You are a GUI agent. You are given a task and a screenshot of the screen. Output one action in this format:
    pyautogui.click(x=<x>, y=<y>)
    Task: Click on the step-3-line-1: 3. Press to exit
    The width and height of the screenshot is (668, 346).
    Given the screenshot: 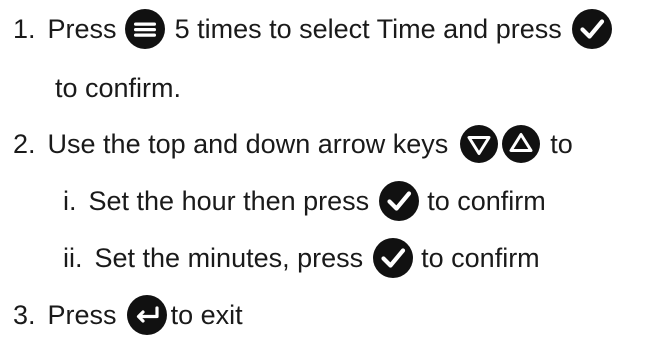 What is the action you would take?
    pyautogui.click(x=128, y=315)
    